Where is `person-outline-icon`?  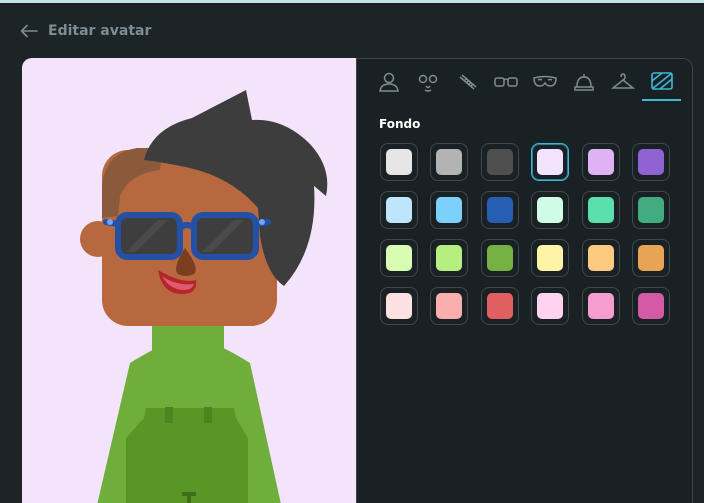 person-outline-icon is located at coordinates (389, 82).